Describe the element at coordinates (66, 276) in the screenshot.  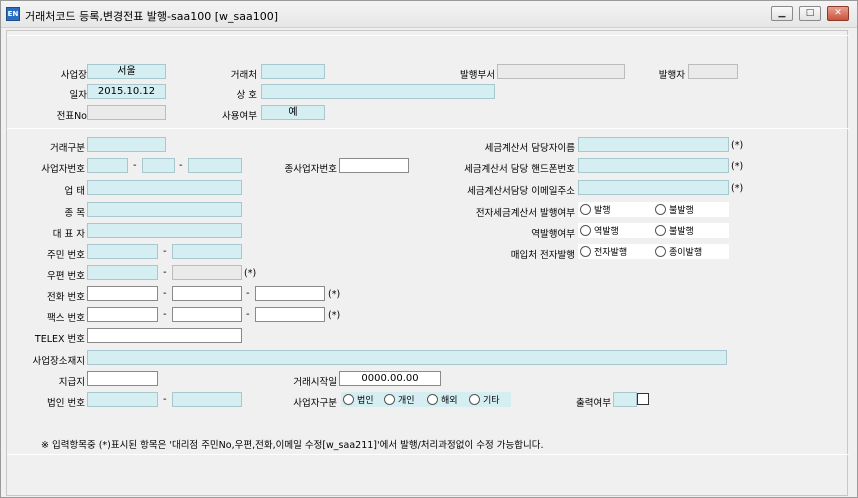
I see `zip-label: 우편 번호` at that location.